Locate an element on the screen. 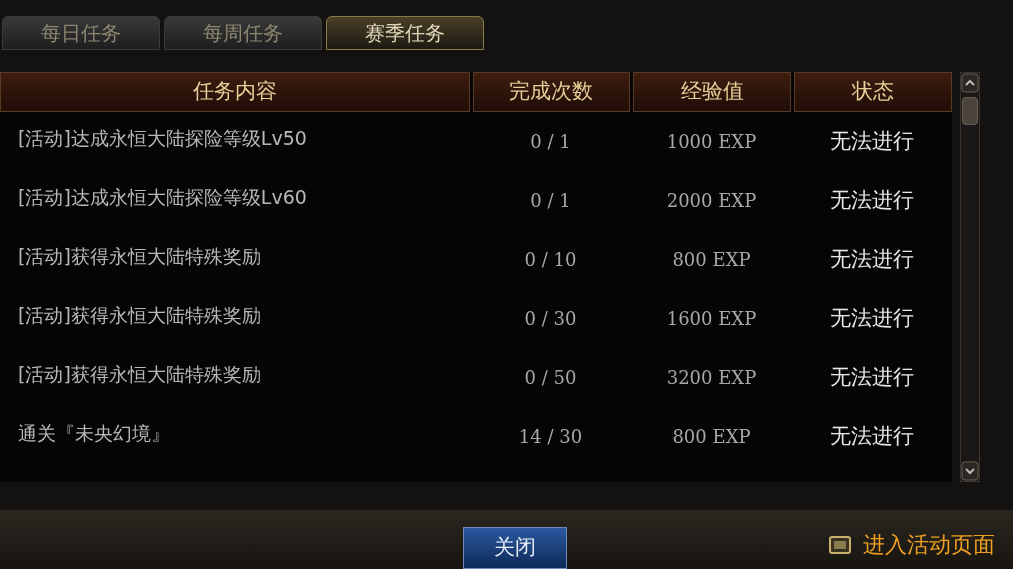 This screenshot has height=569, width=1013. task-name: 通关『未央幻境』 is located at coordinates (94, 433).